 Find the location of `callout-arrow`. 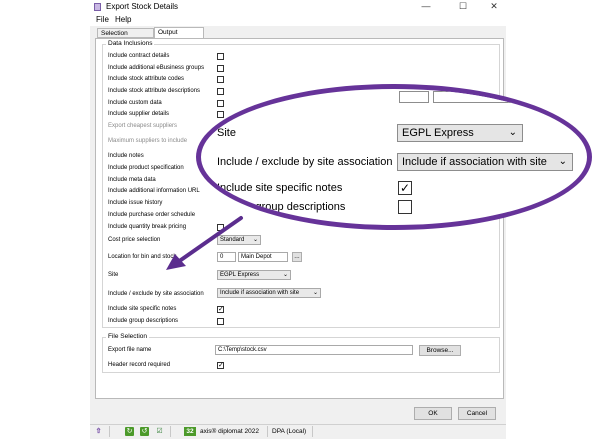

callout-arrow is located at coordinates (204, 243).